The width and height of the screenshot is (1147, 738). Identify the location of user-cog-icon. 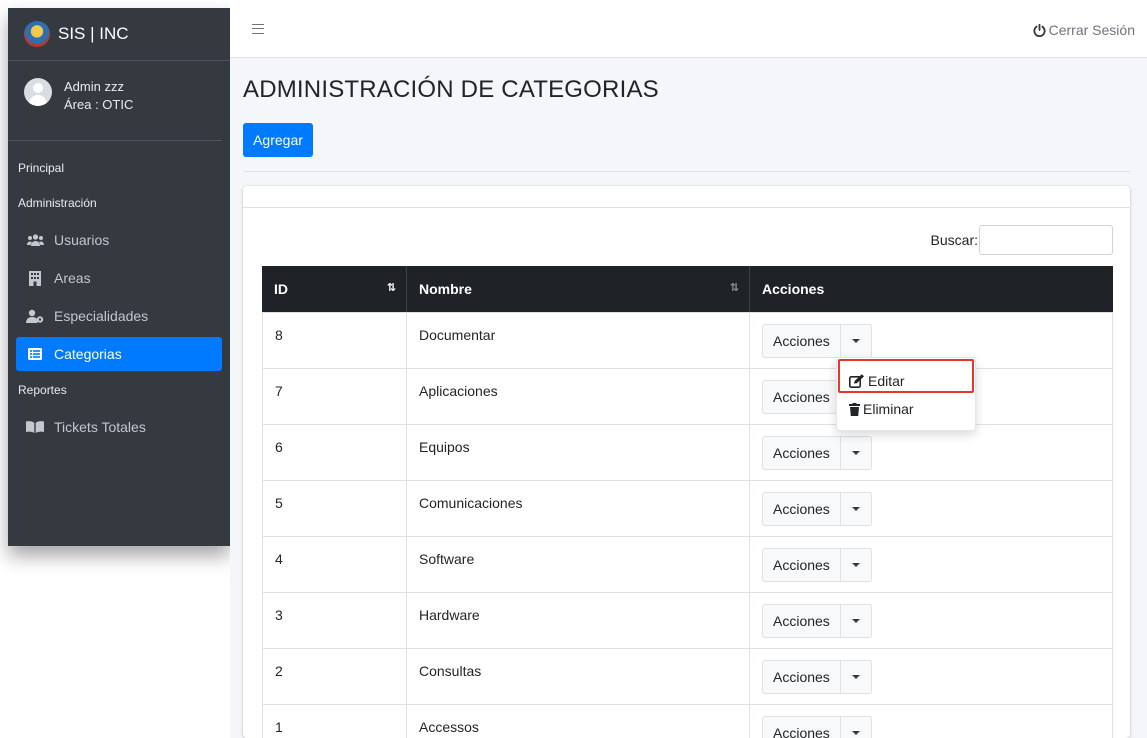
(35, 316).